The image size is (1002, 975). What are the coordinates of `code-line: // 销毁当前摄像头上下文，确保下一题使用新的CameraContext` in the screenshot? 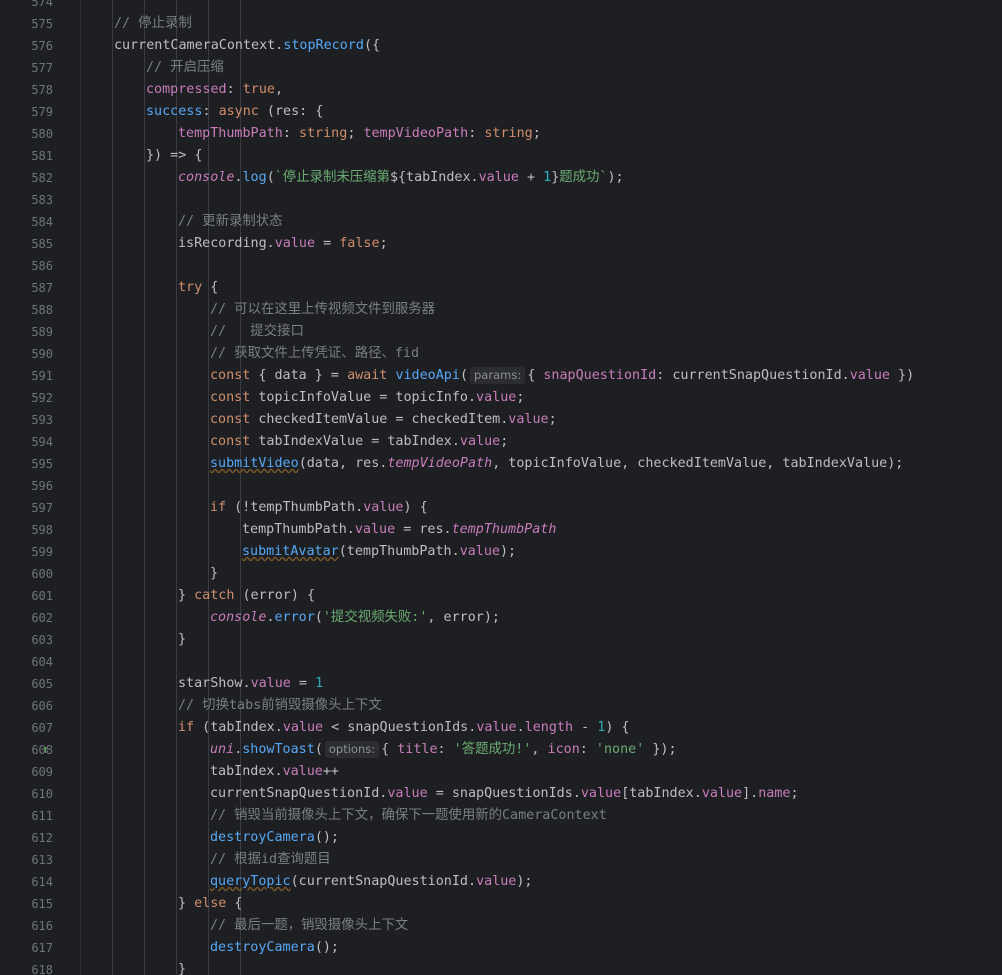 It's located at (408, 816).